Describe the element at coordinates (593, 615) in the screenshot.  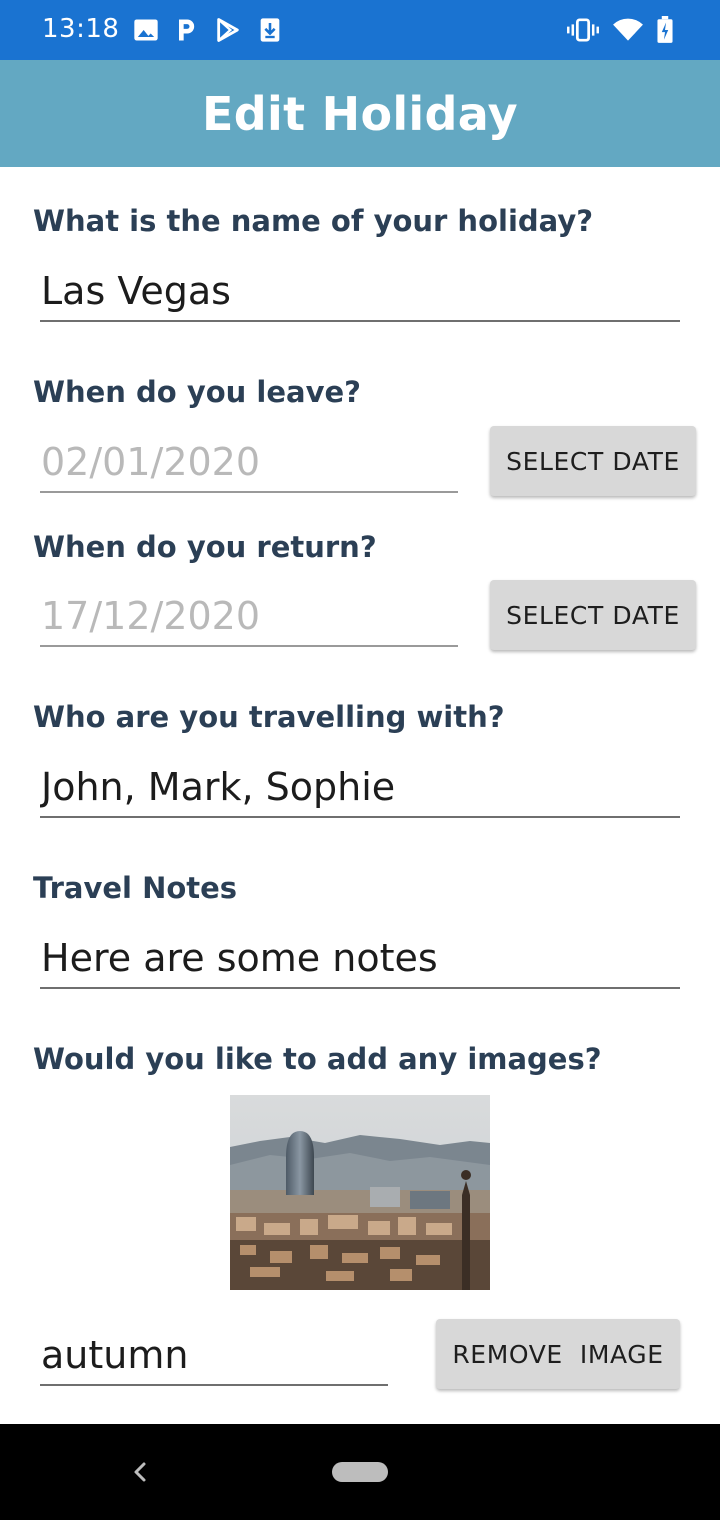
I see `select-return-date-button: SELECT DATE` at that location.